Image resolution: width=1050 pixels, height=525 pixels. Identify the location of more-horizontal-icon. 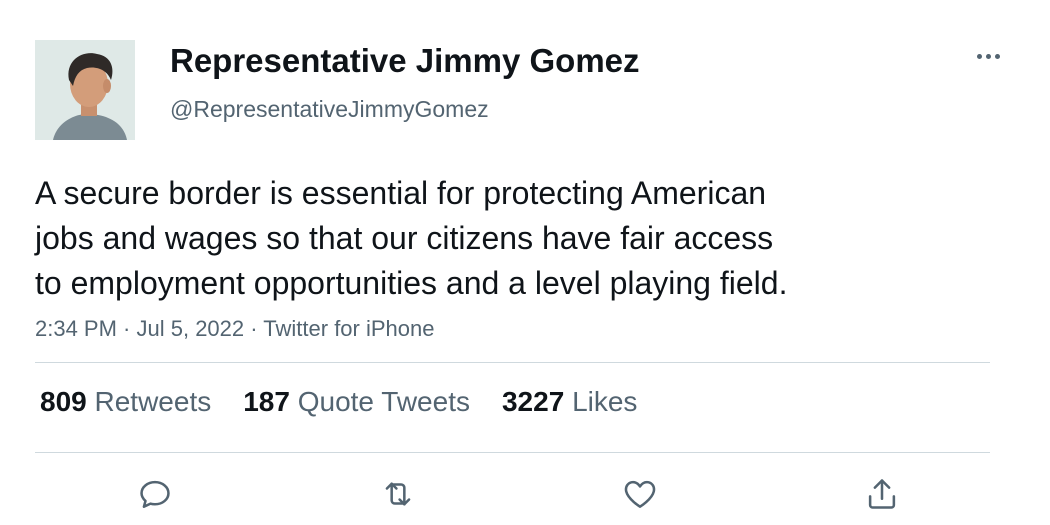
(988, 56).